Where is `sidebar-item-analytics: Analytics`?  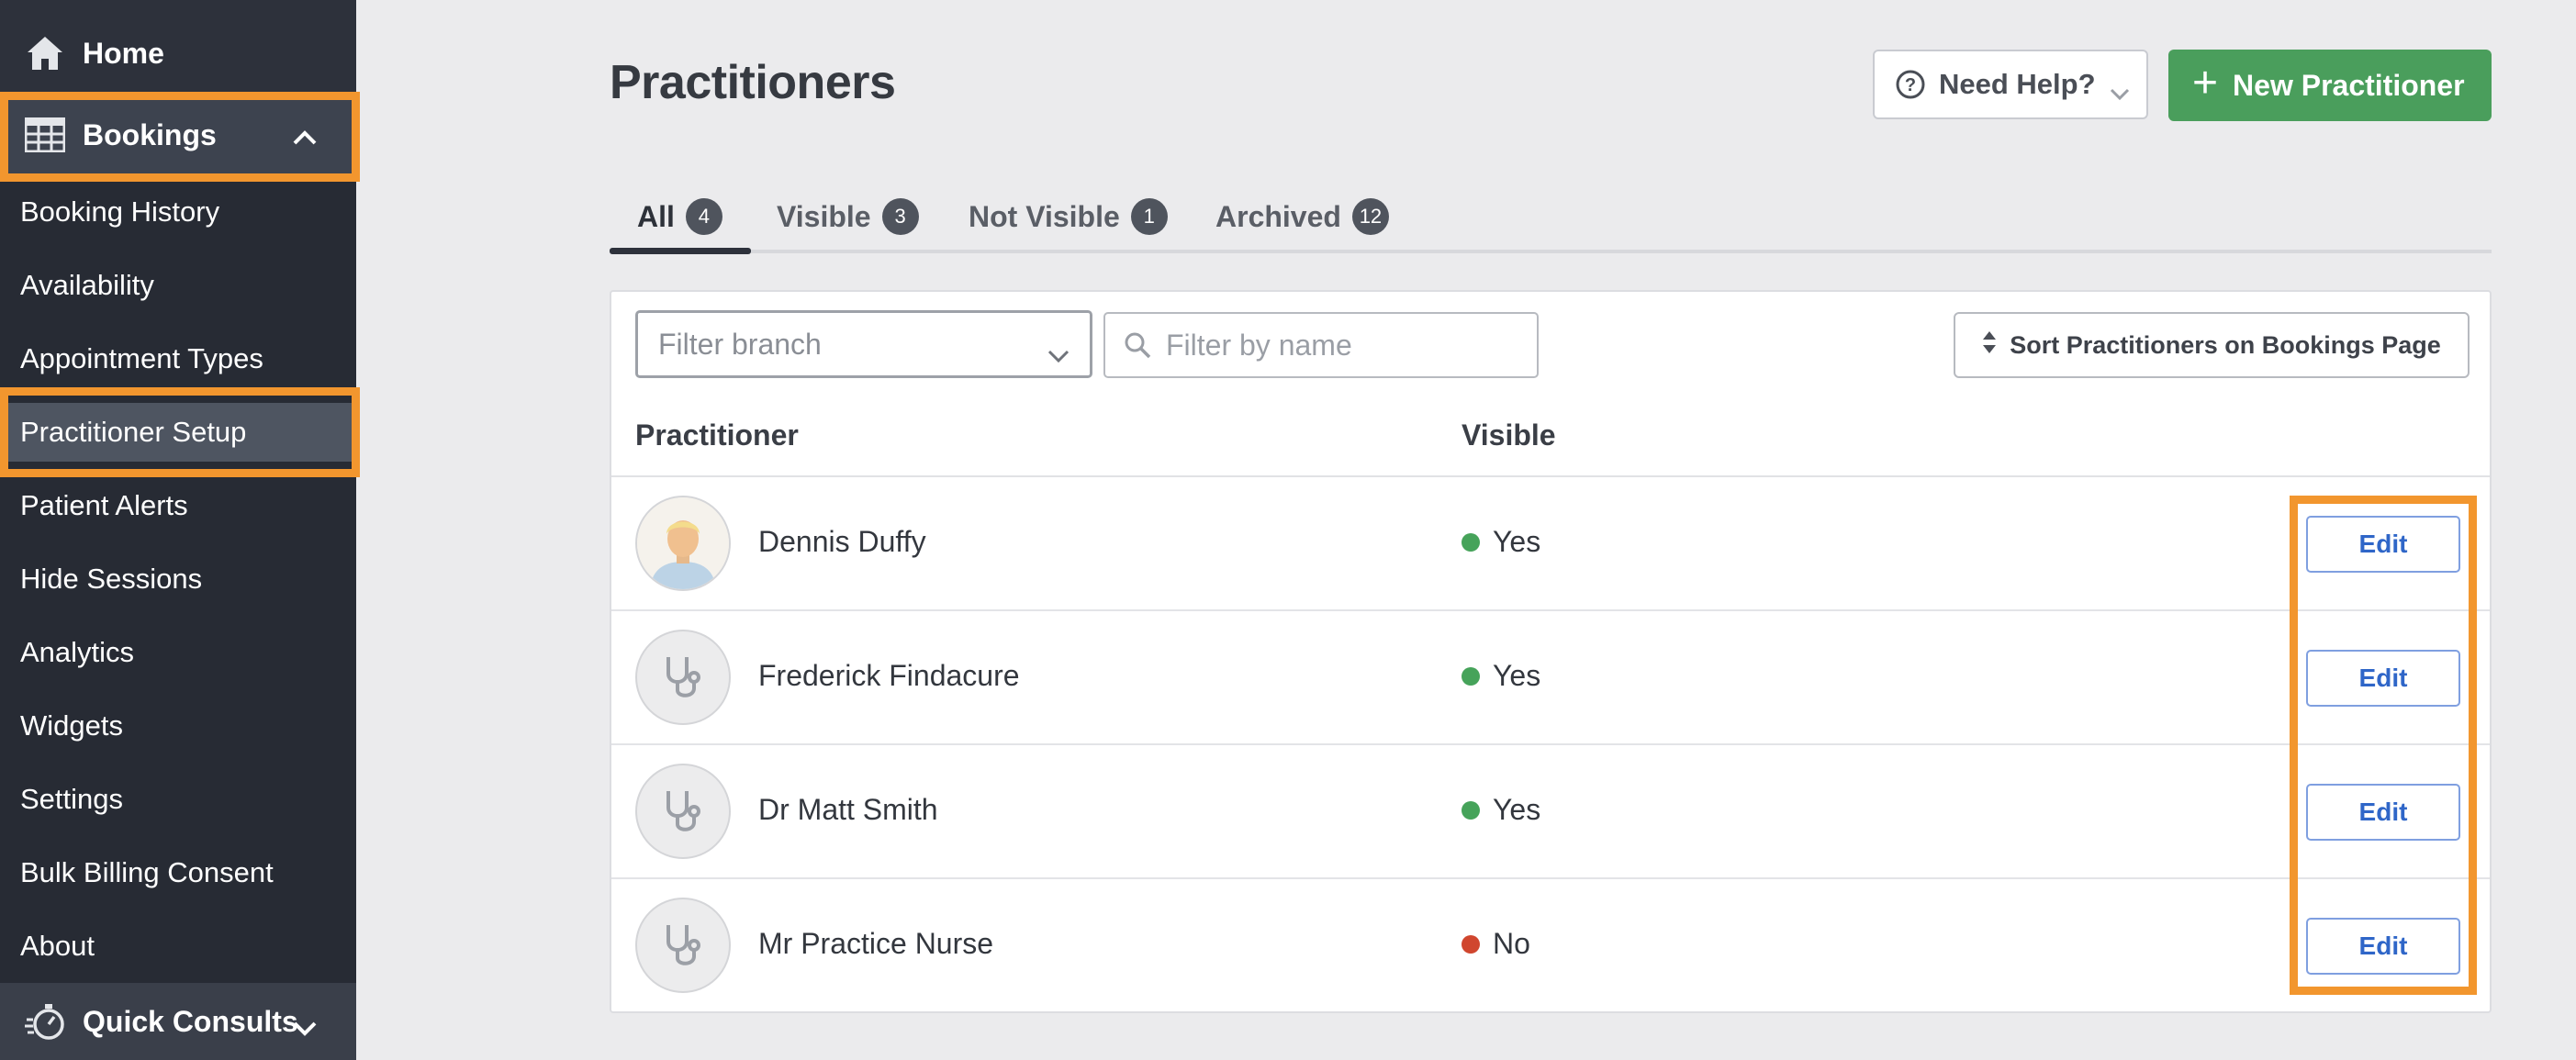 sidebar-item-analytics: Analytics is located at coordinates (178, 652).